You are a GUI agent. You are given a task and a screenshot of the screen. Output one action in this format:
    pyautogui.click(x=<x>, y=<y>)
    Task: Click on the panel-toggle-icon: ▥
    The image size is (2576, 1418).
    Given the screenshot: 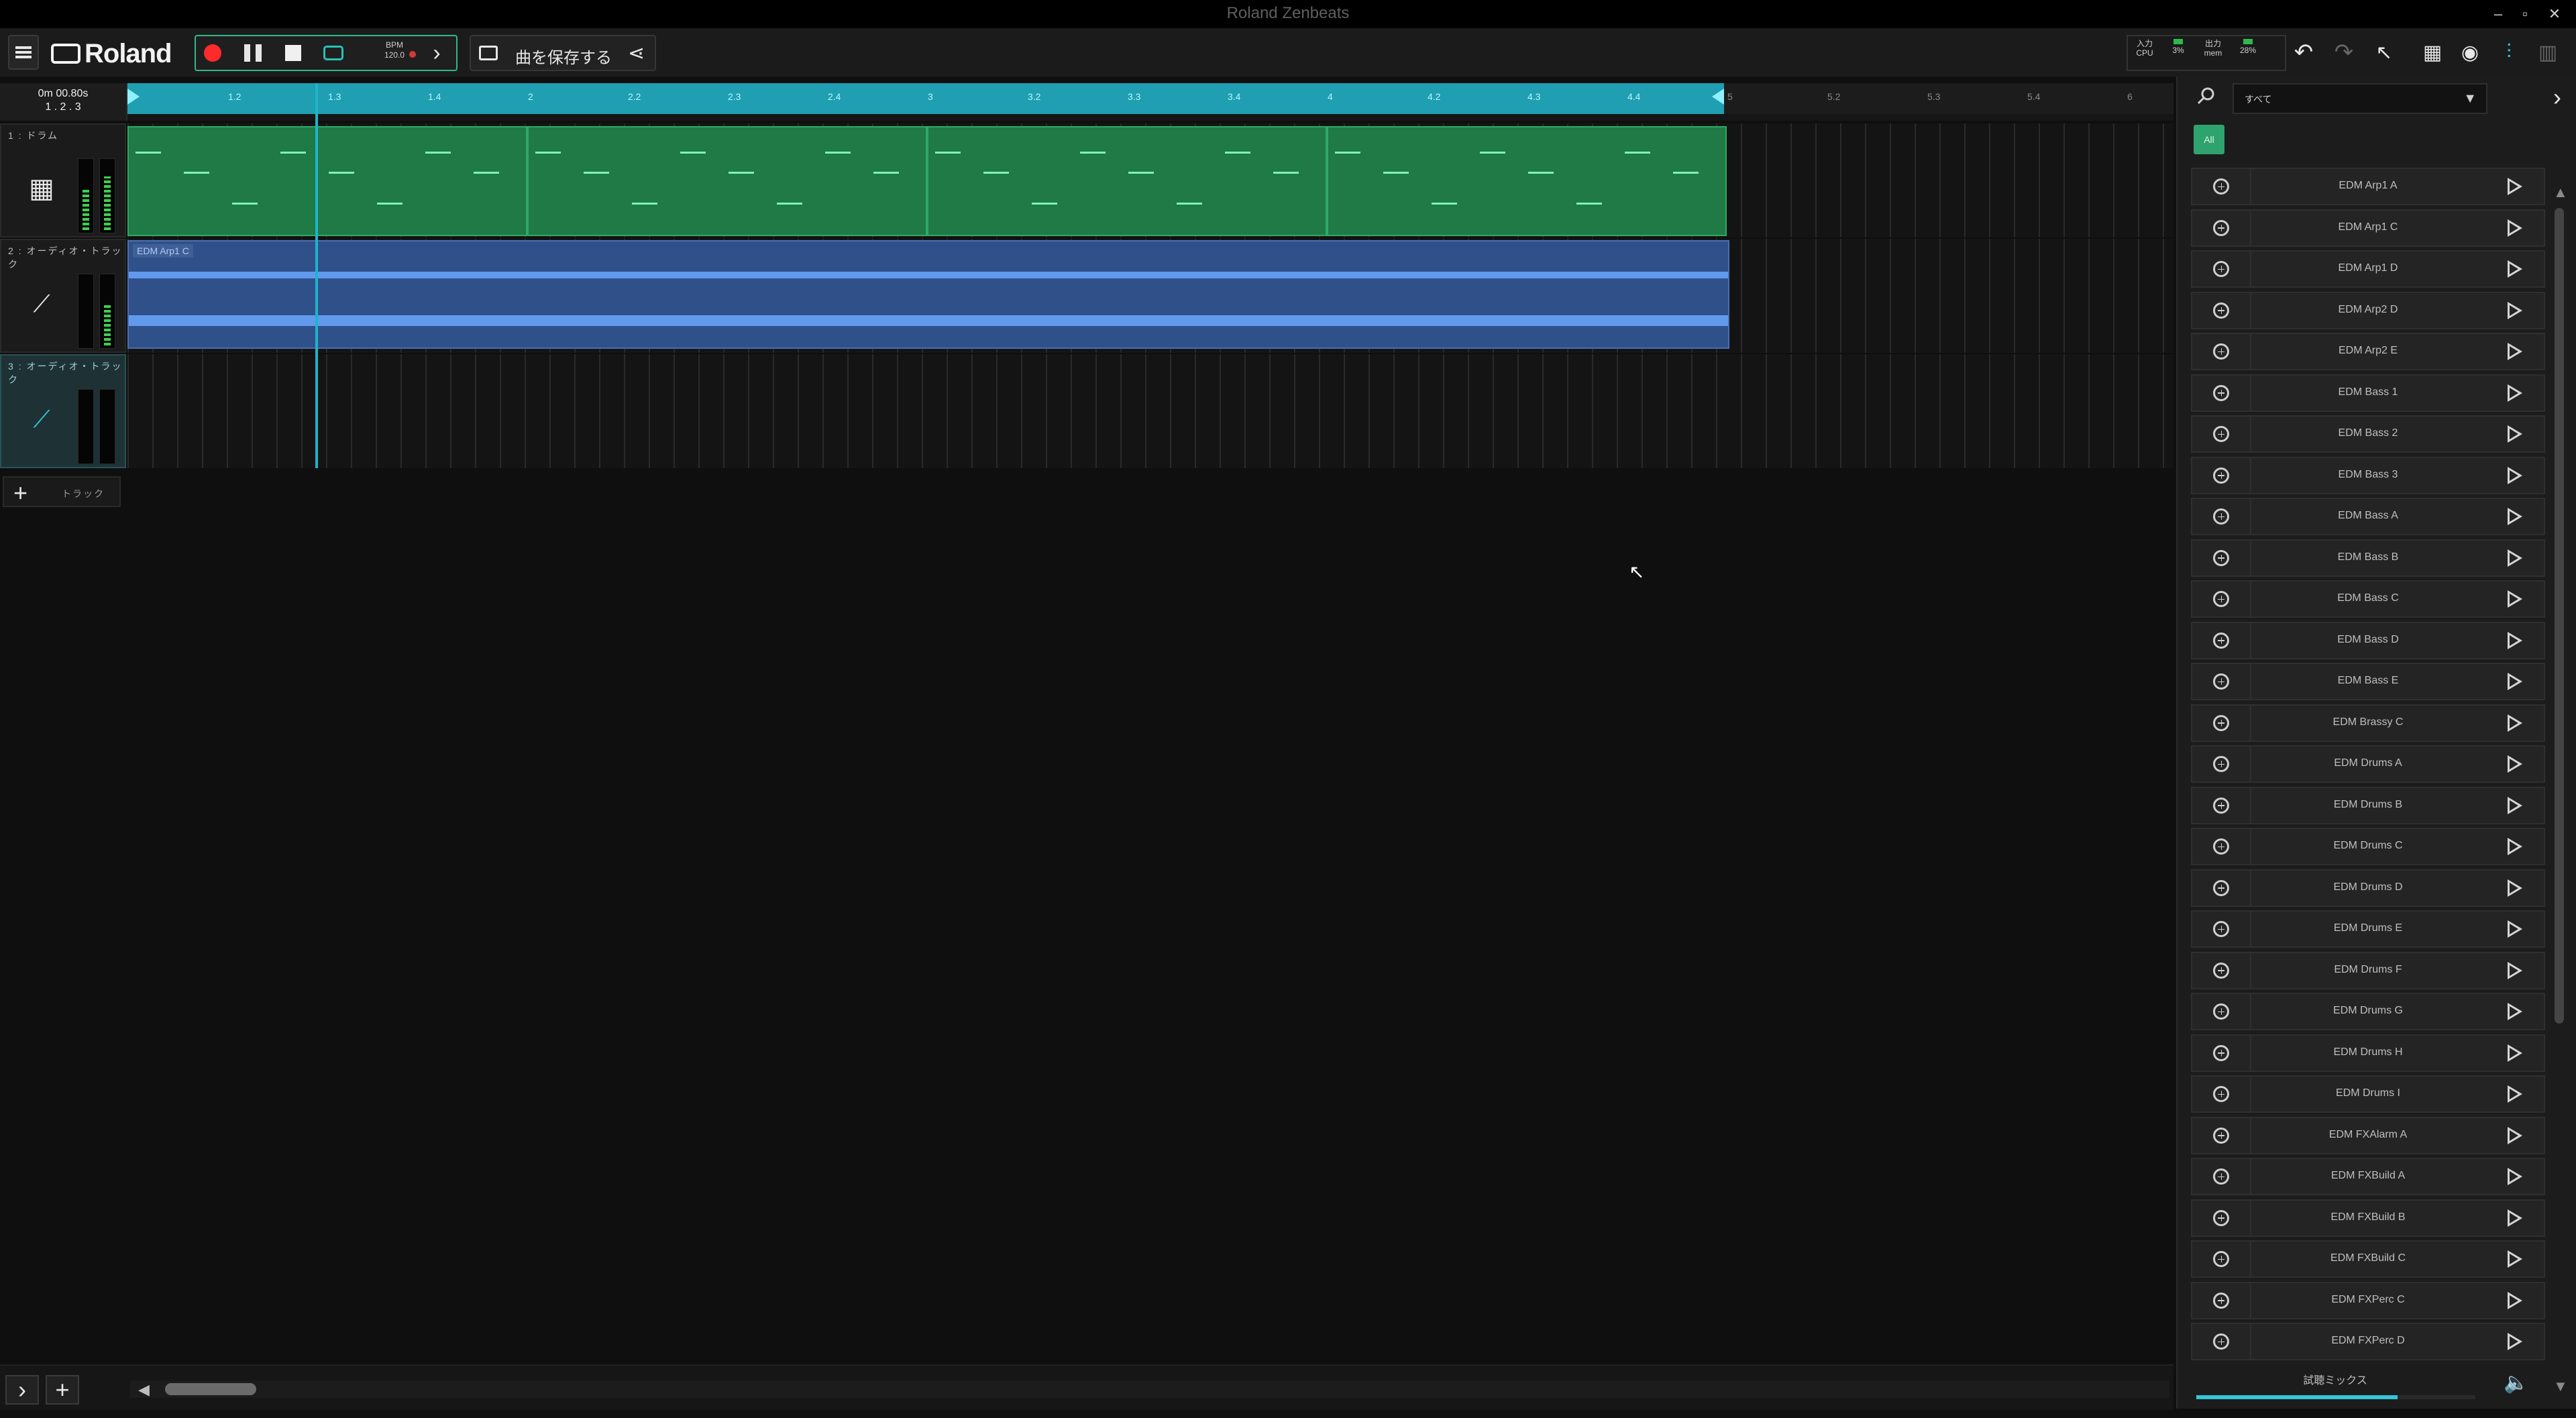 What is the action you would take?
    pyautogui.click(x=2548, y=52)
    